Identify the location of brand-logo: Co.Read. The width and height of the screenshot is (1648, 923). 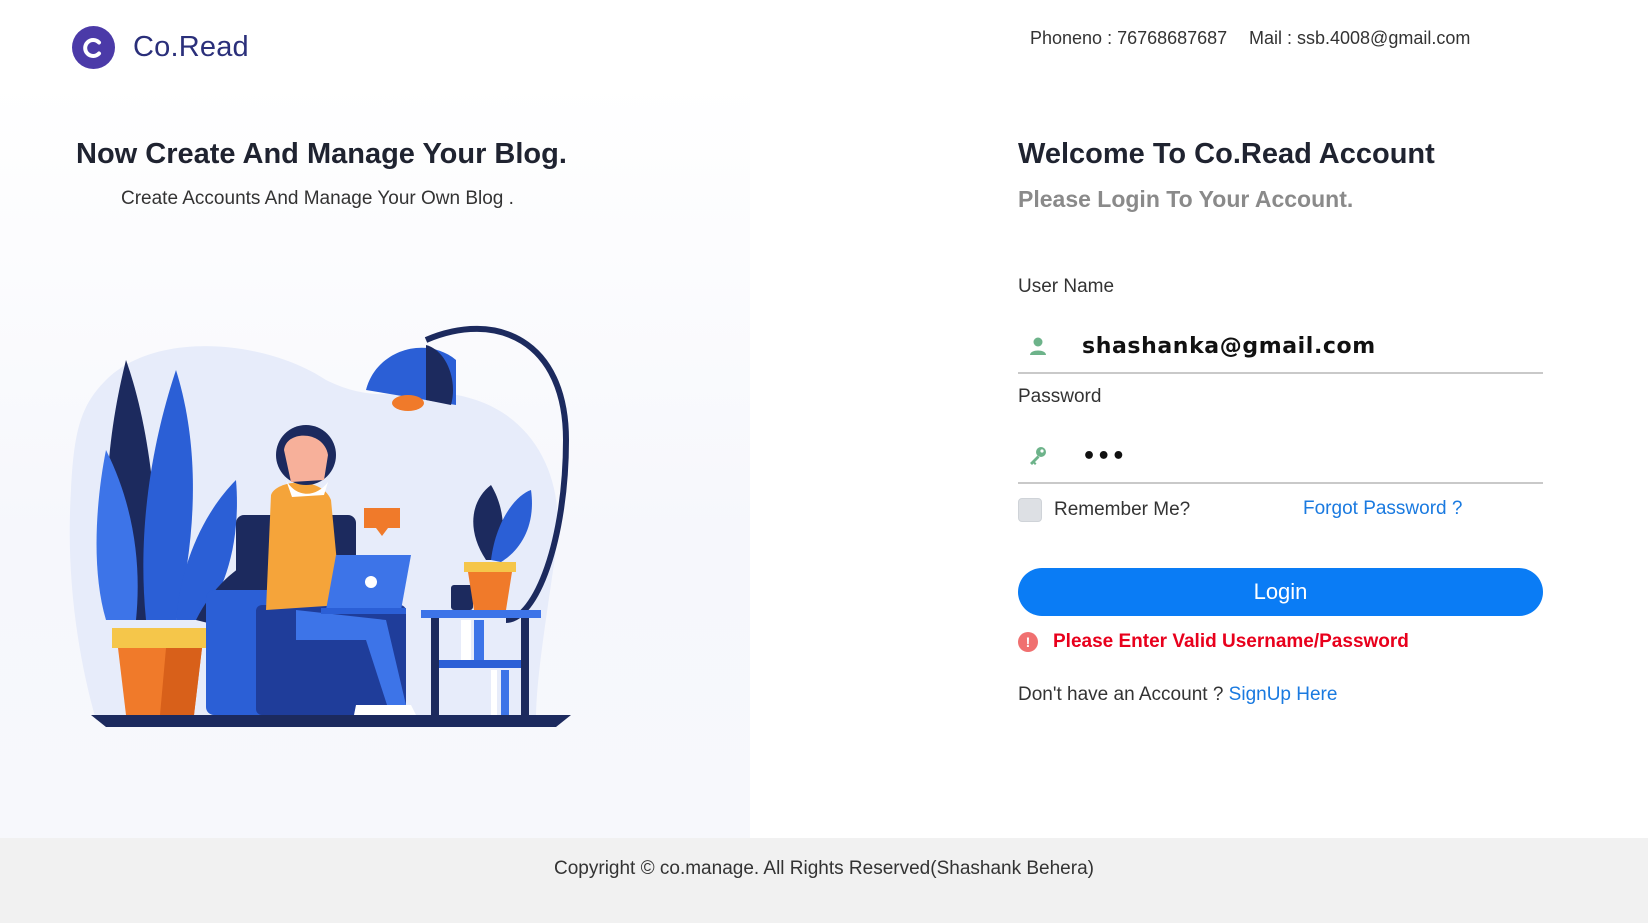
(160, 47).